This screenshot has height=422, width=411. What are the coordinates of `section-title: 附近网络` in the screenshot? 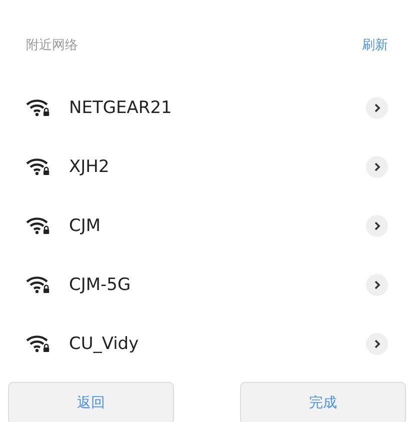 It's located at (52, 45).